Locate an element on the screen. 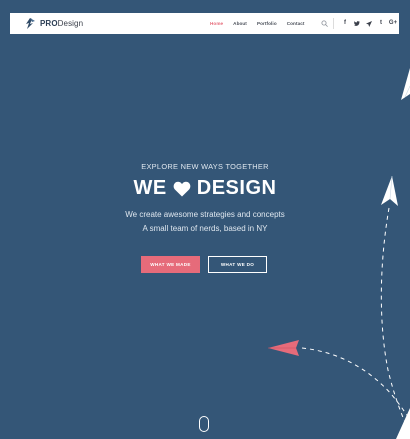 The image size is (410, 439). bird-logo-icon is located at coordinates (30, 23).